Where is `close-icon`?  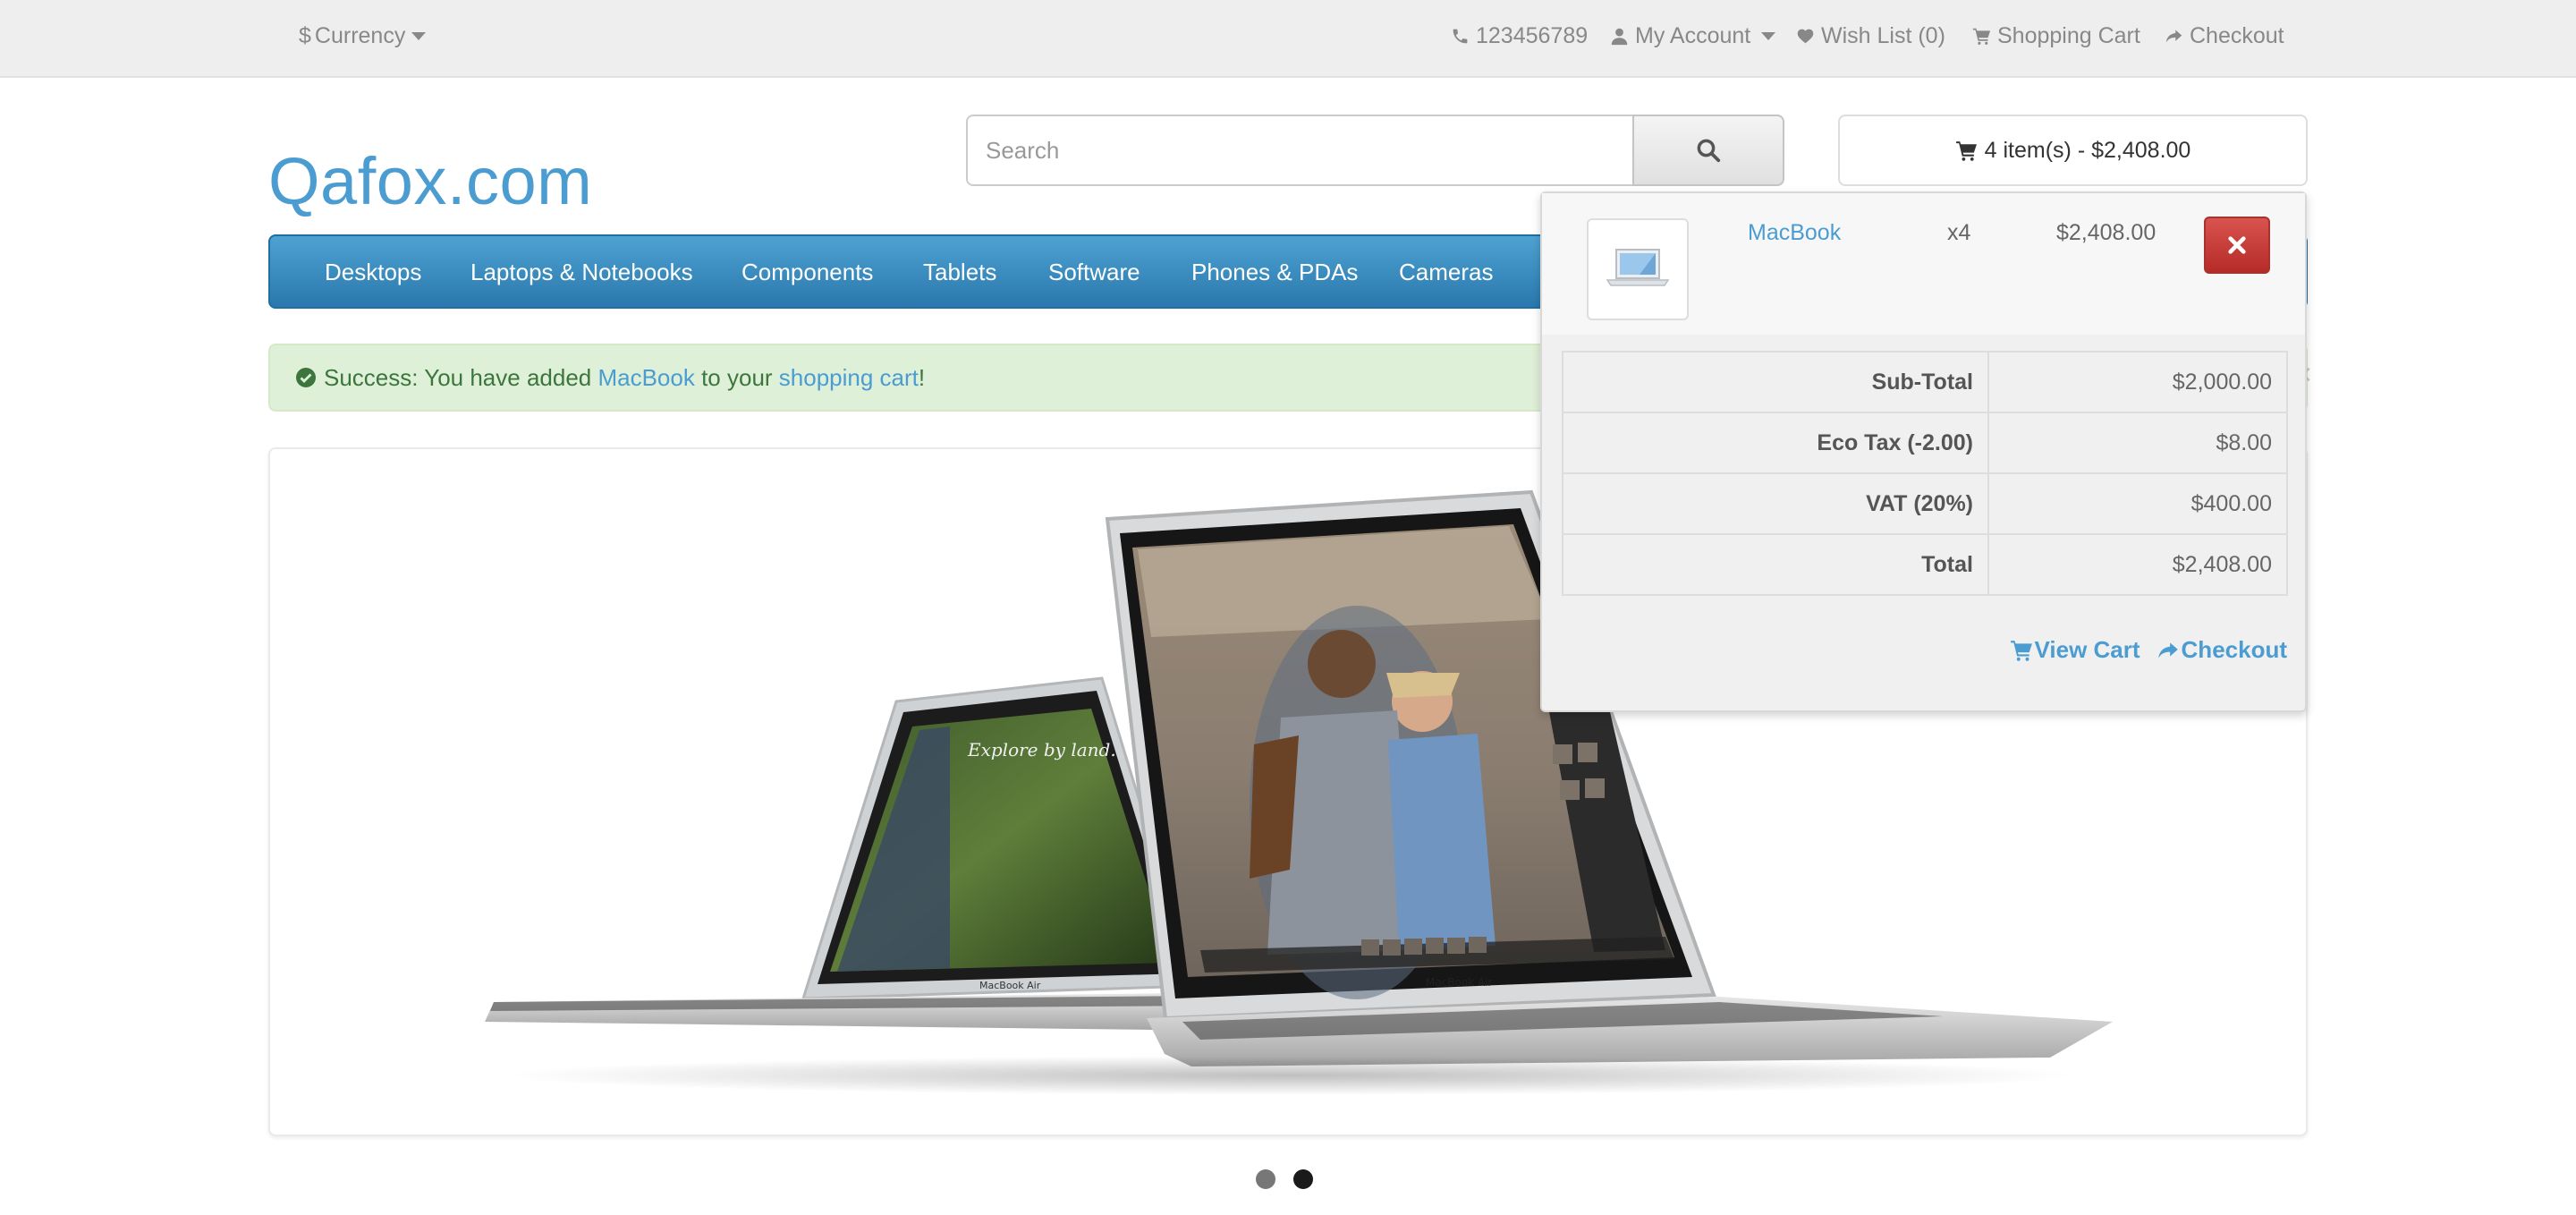
close-icon is located at coordinates (2237, 245).